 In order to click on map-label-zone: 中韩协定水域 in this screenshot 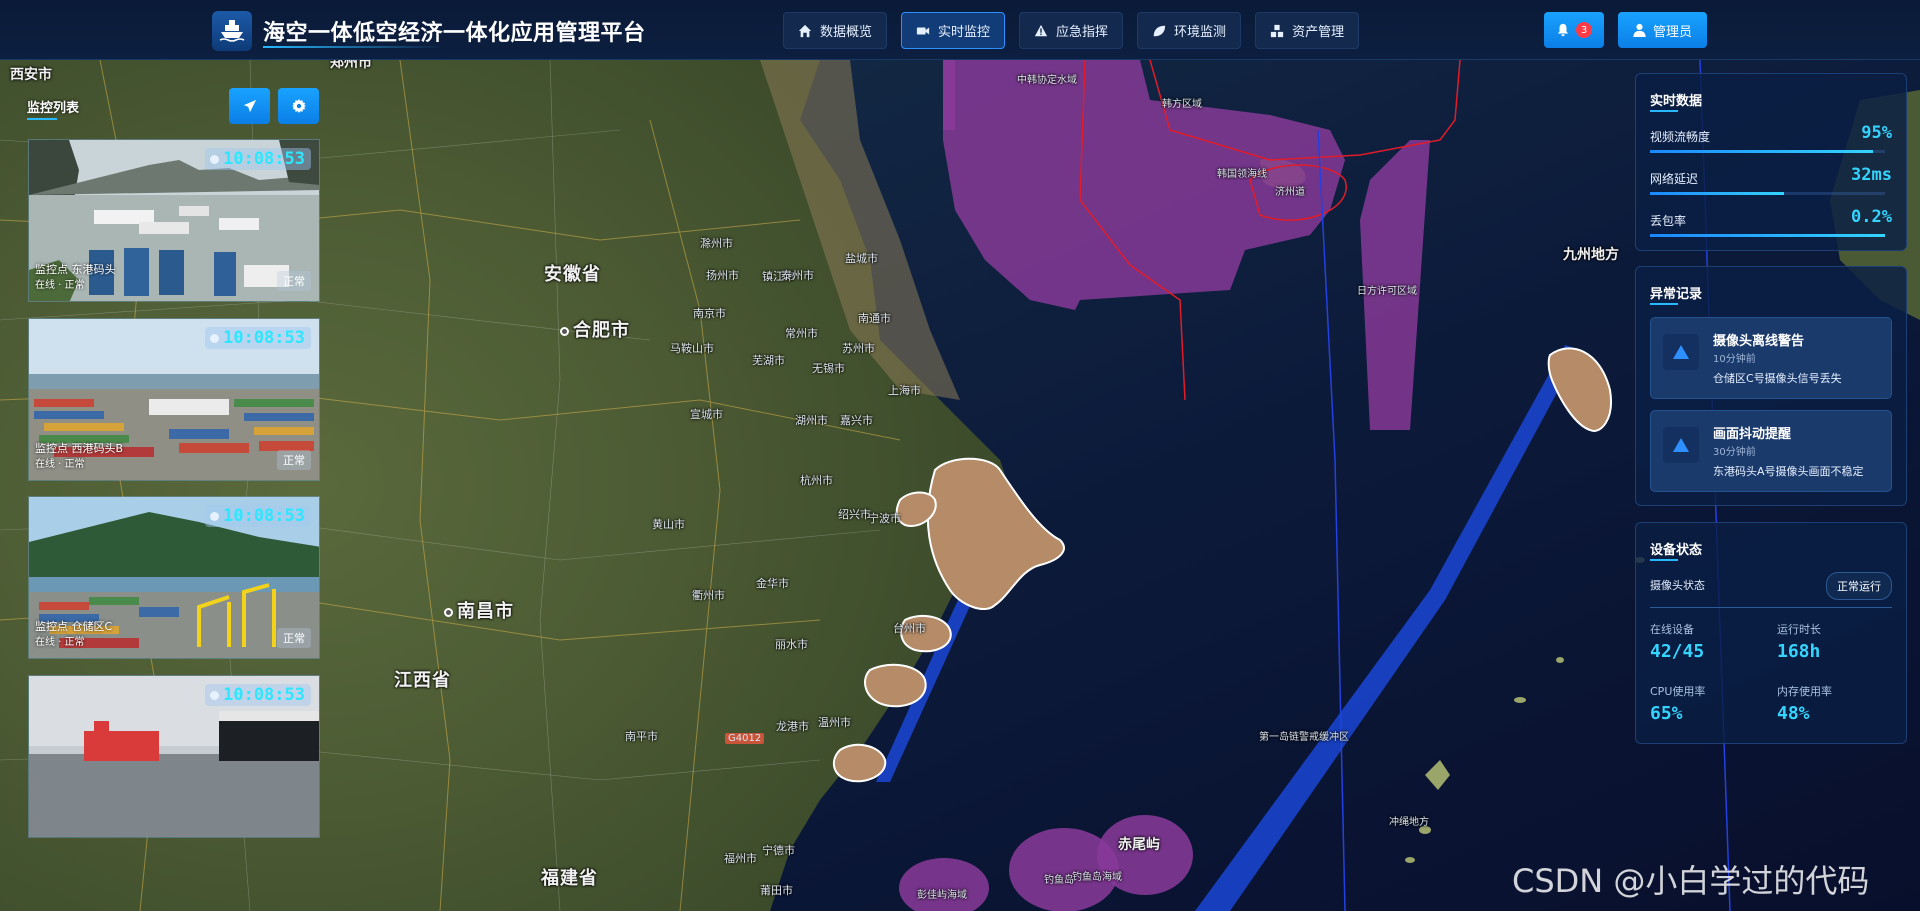, I will do `click(1047, 80)`.